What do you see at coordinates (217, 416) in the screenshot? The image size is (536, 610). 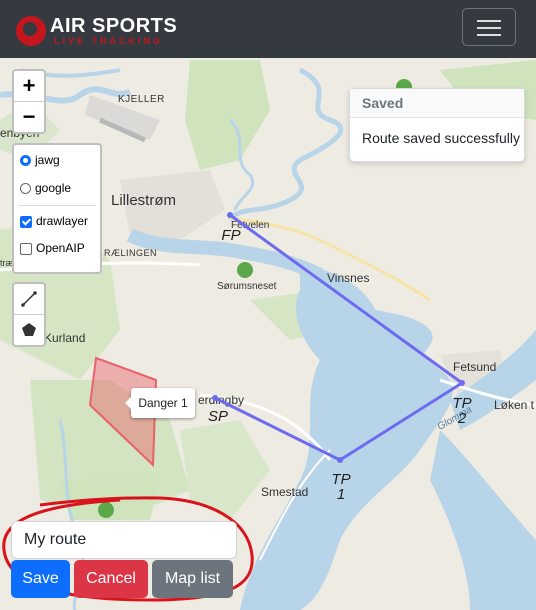 I see `waypoint-label-sp: SP` at bounding box center [217, 416].